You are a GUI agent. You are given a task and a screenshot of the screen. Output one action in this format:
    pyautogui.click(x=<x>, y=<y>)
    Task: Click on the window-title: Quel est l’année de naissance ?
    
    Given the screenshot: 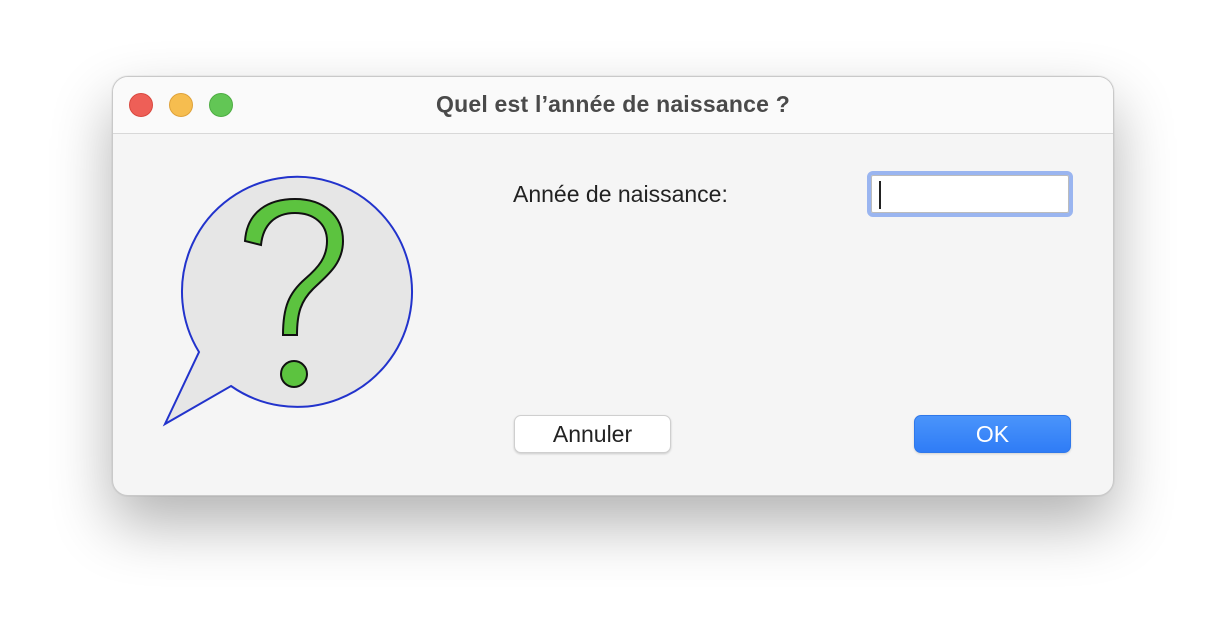 What is the action you would take?
    pyautogui.click(x=613, y=104)
    